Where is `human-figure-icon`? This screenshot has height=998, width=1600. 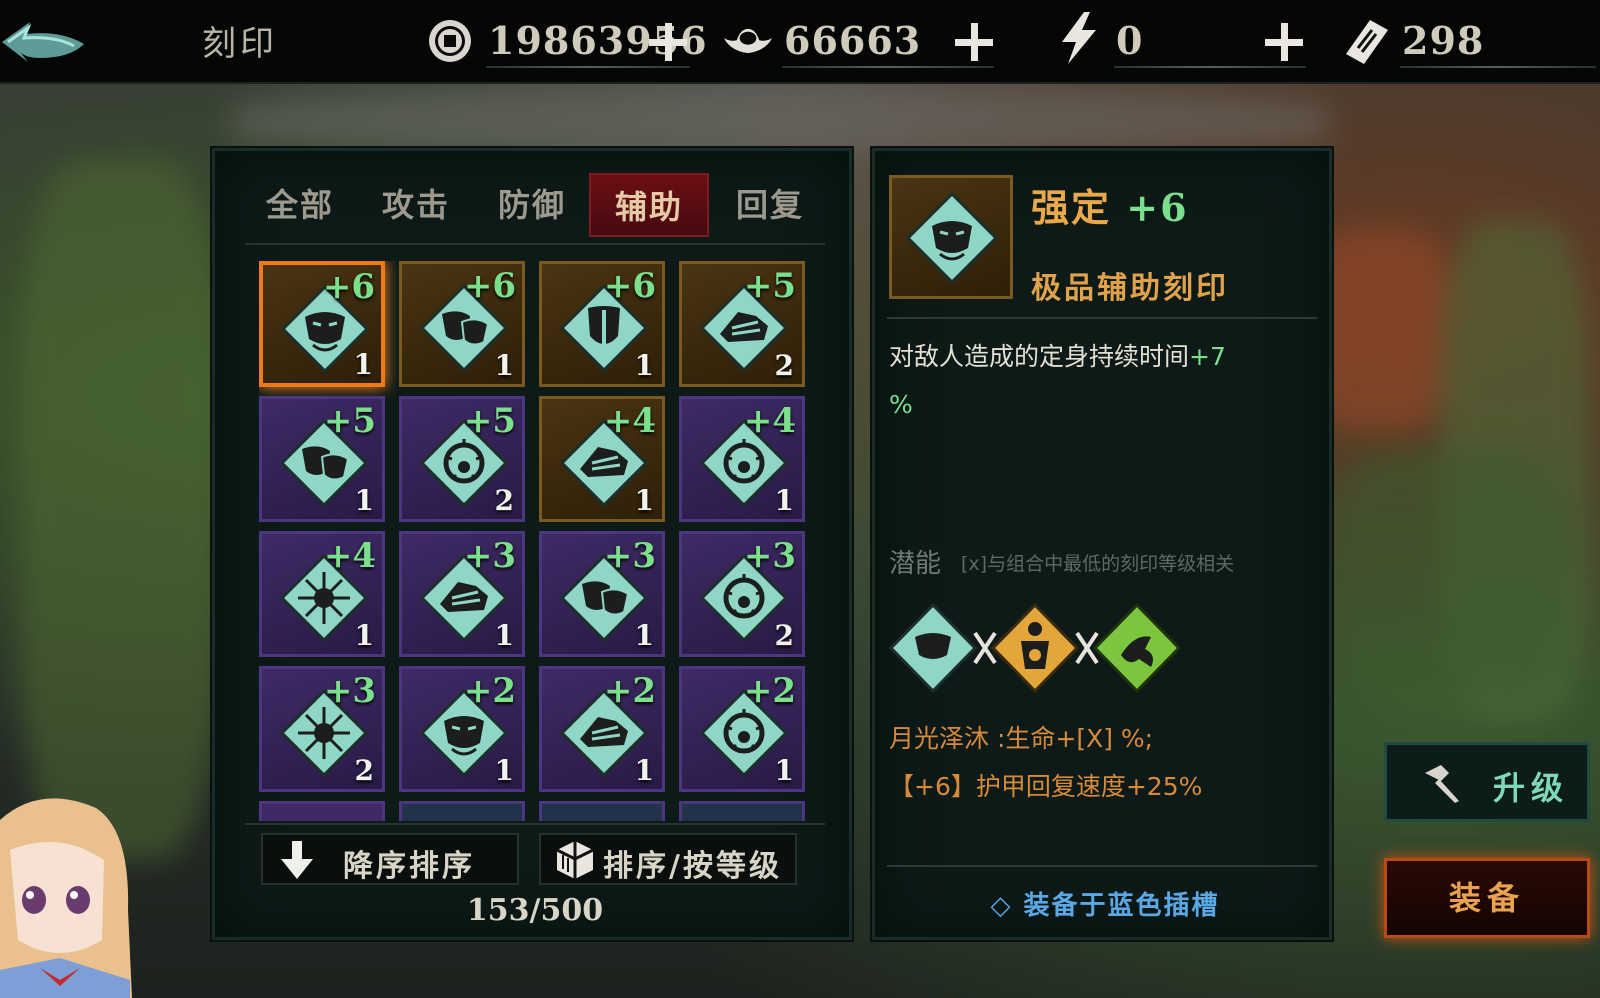 human-figure-icon is located at coordinates (1035, 648).